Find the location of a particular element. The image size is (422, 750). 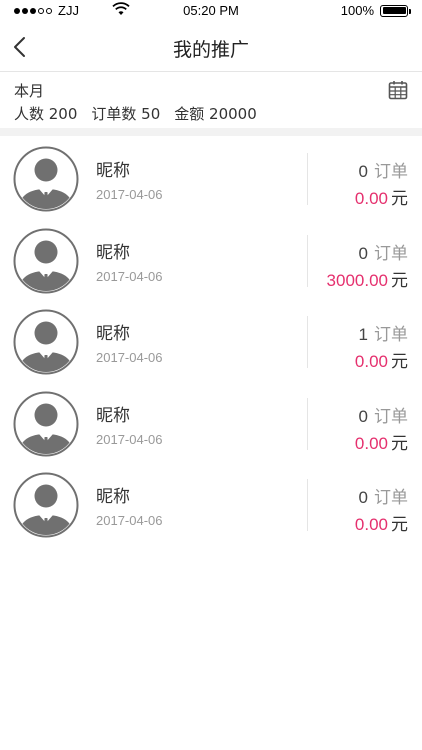

summary-panel: 本月 人数 200 订单数 50 金额 20000 is located at coordinates (211, 100).